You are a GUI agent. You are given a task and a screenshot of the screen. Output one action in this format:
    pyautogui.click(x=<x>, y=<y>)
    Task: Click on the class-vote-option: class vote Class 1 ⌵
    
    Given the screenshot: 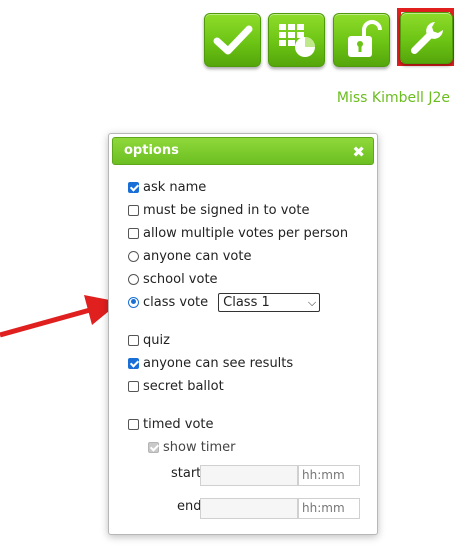 What is the action you would take?
    pyautogui.click(x=224, y=302)
    